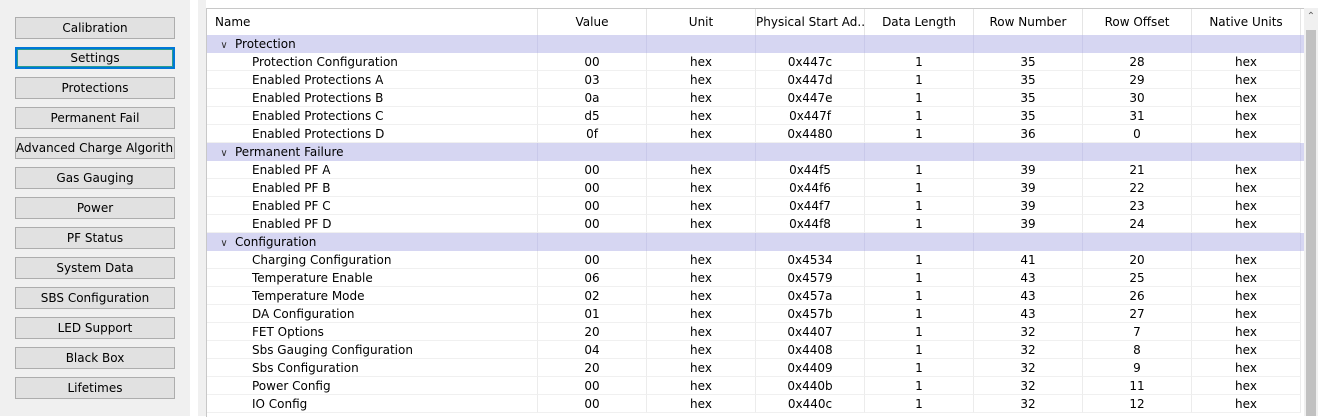  What do you see at coordinates (95, 298) in the screenshot?
I see `sidebar-button-sbs-configuration: SBS Configuration` at bounding box center [95, 298].